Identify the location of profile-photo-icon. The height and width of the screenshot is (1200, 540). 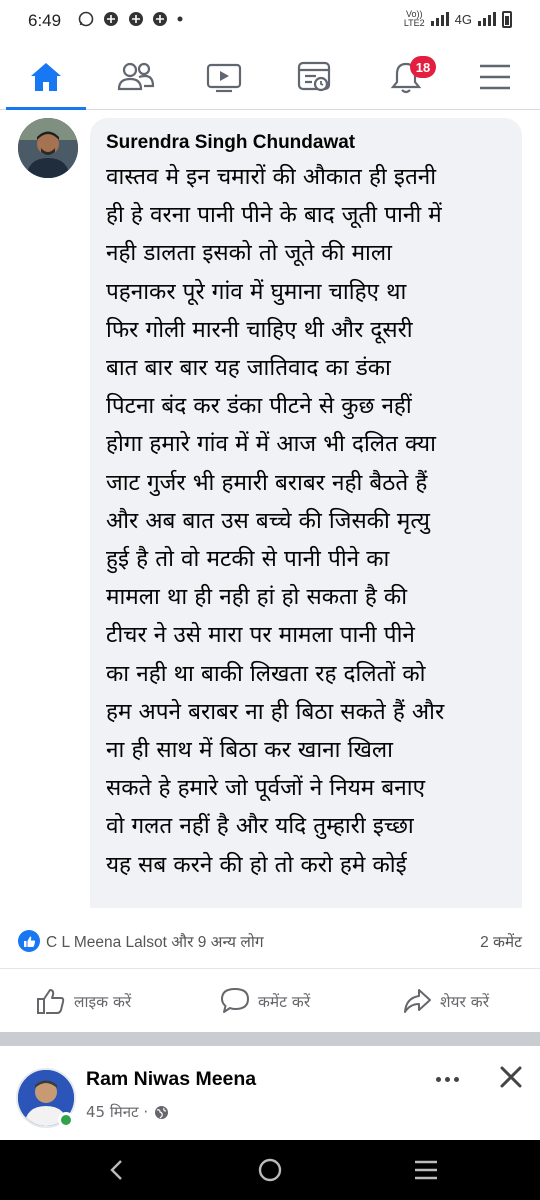
(48, 148).